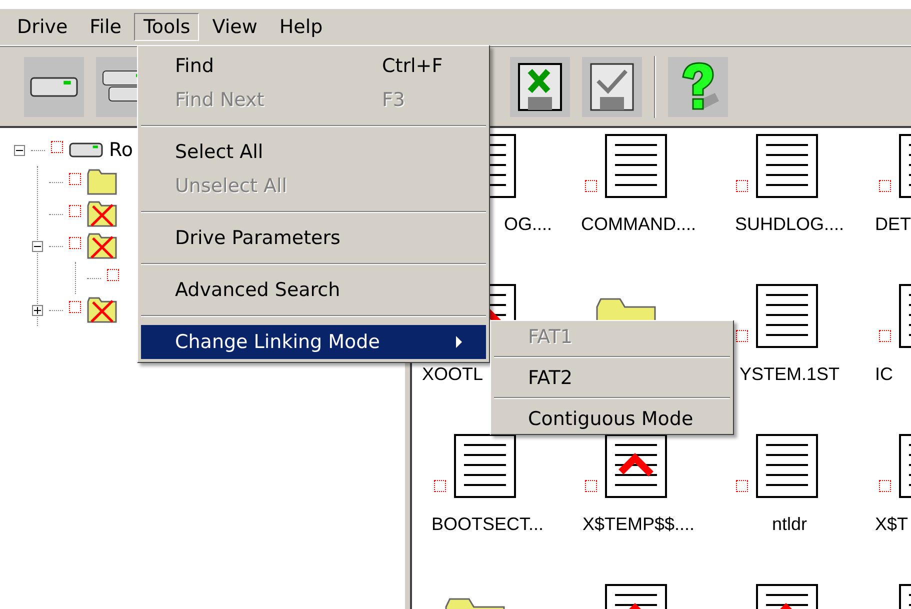 This screenshot has width=911, height=609. I want to click on floppy-check-icon, so click(612, 86).